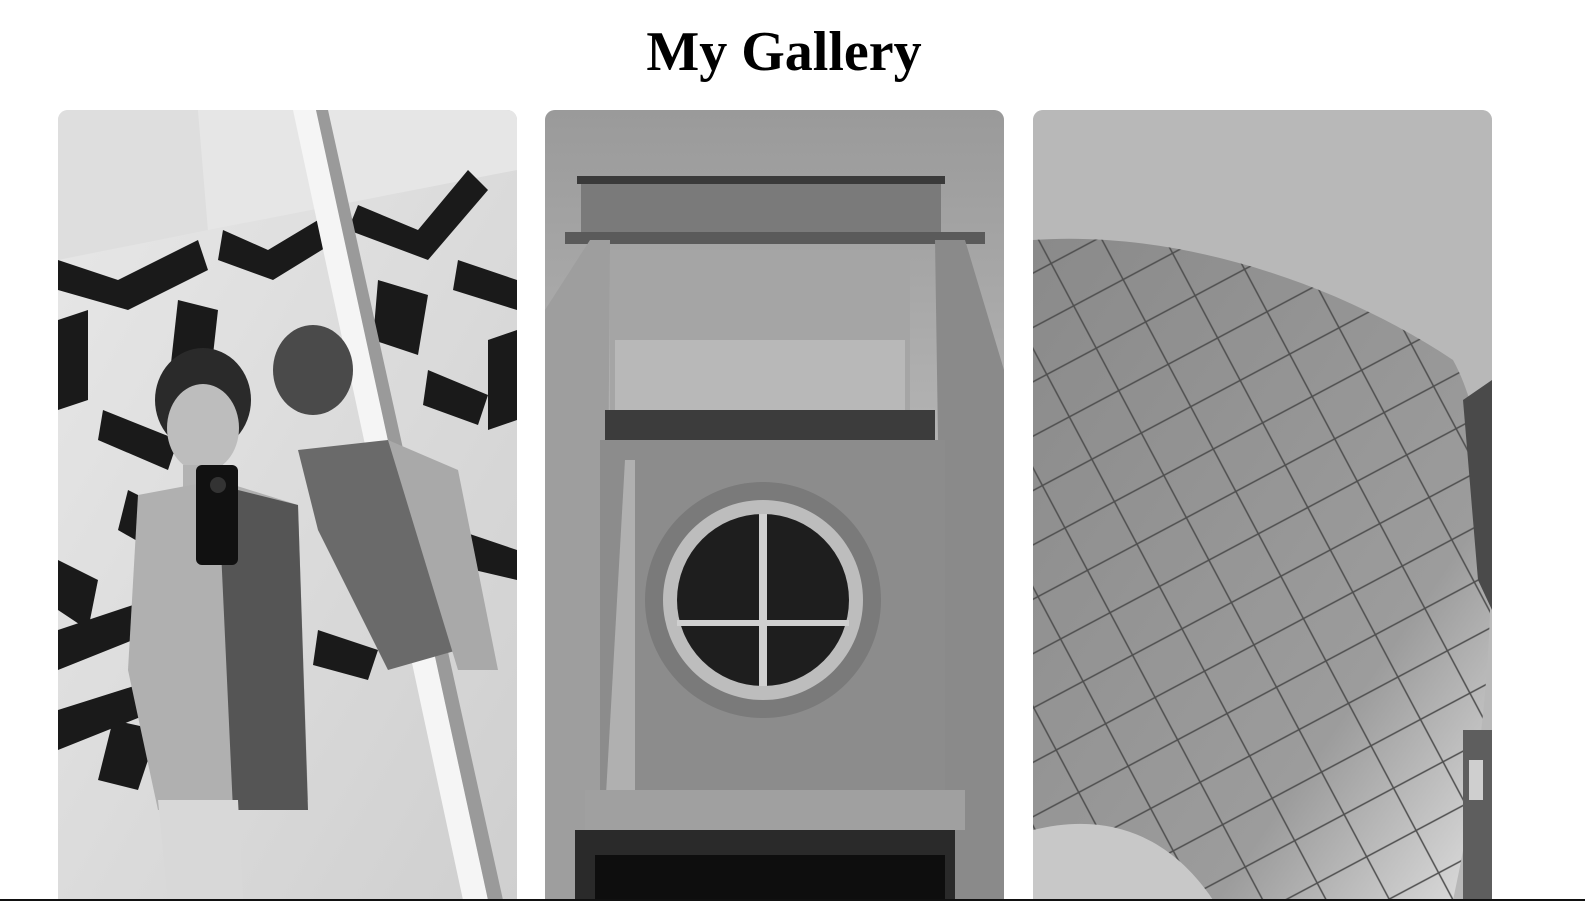  Describe the element at coordinates (792, 900) in the screenshot. I see `bottom-divider` at that location.